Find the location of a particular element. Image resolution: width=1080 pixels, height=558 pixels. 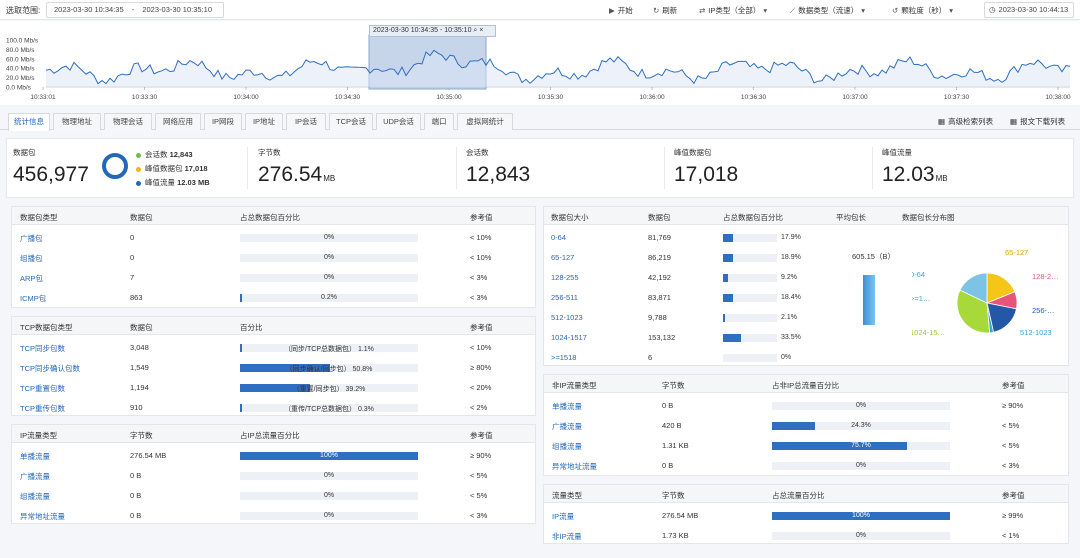

row-reference: < 2% is located at coordinates (479, 407).